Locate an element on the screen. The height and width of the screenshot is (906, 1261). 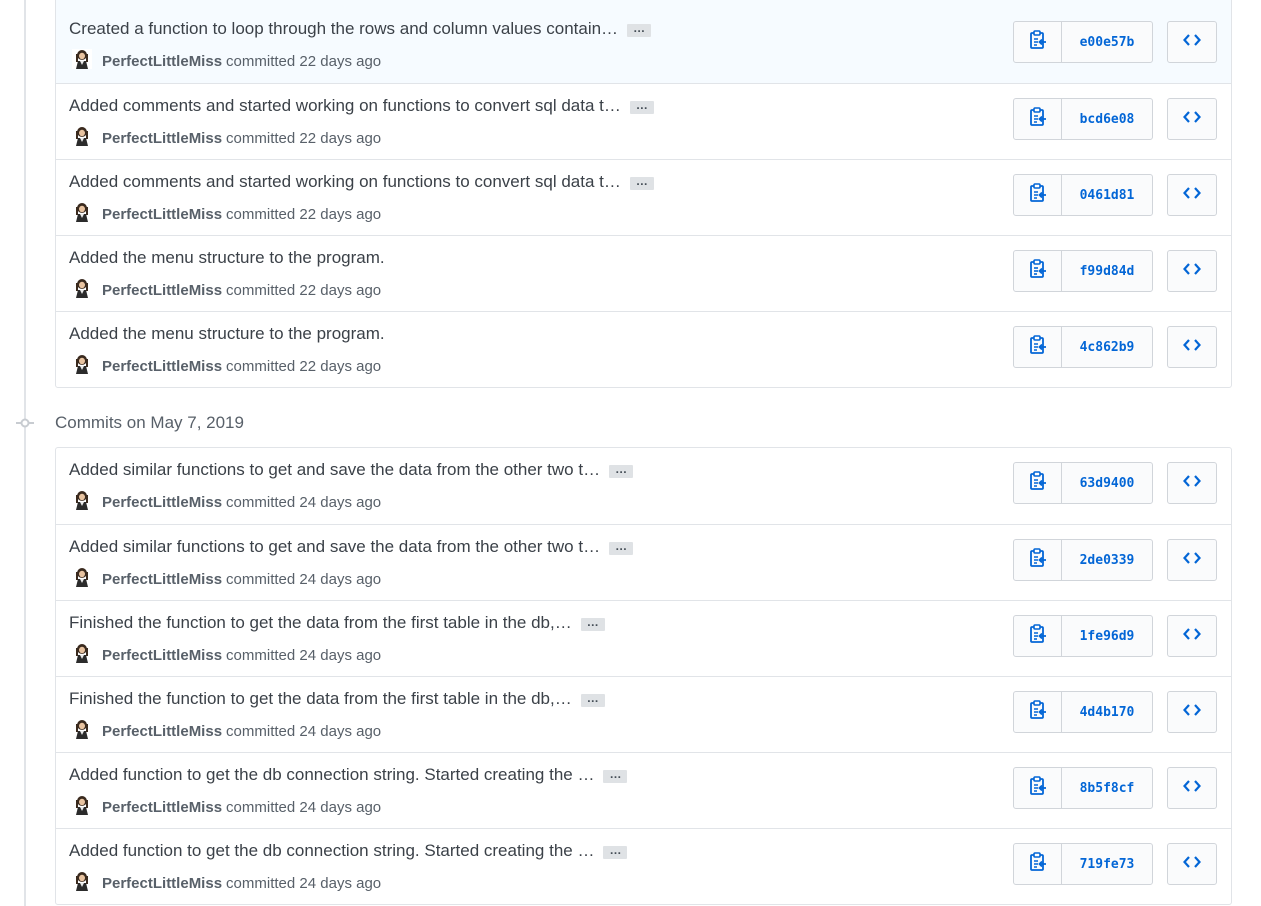
commit-sha-link: 8b5f8cf is located at coordinates (1107, 788).